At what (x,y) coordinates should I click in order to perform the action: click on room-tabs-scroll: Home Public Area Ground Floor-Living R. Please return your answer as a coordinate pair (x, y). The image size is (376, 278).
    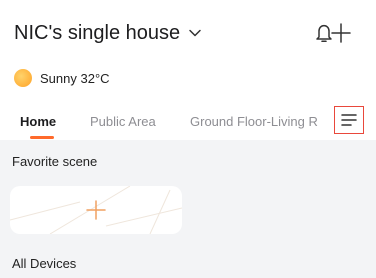
    Looking at the image, I should click on (174, 122).